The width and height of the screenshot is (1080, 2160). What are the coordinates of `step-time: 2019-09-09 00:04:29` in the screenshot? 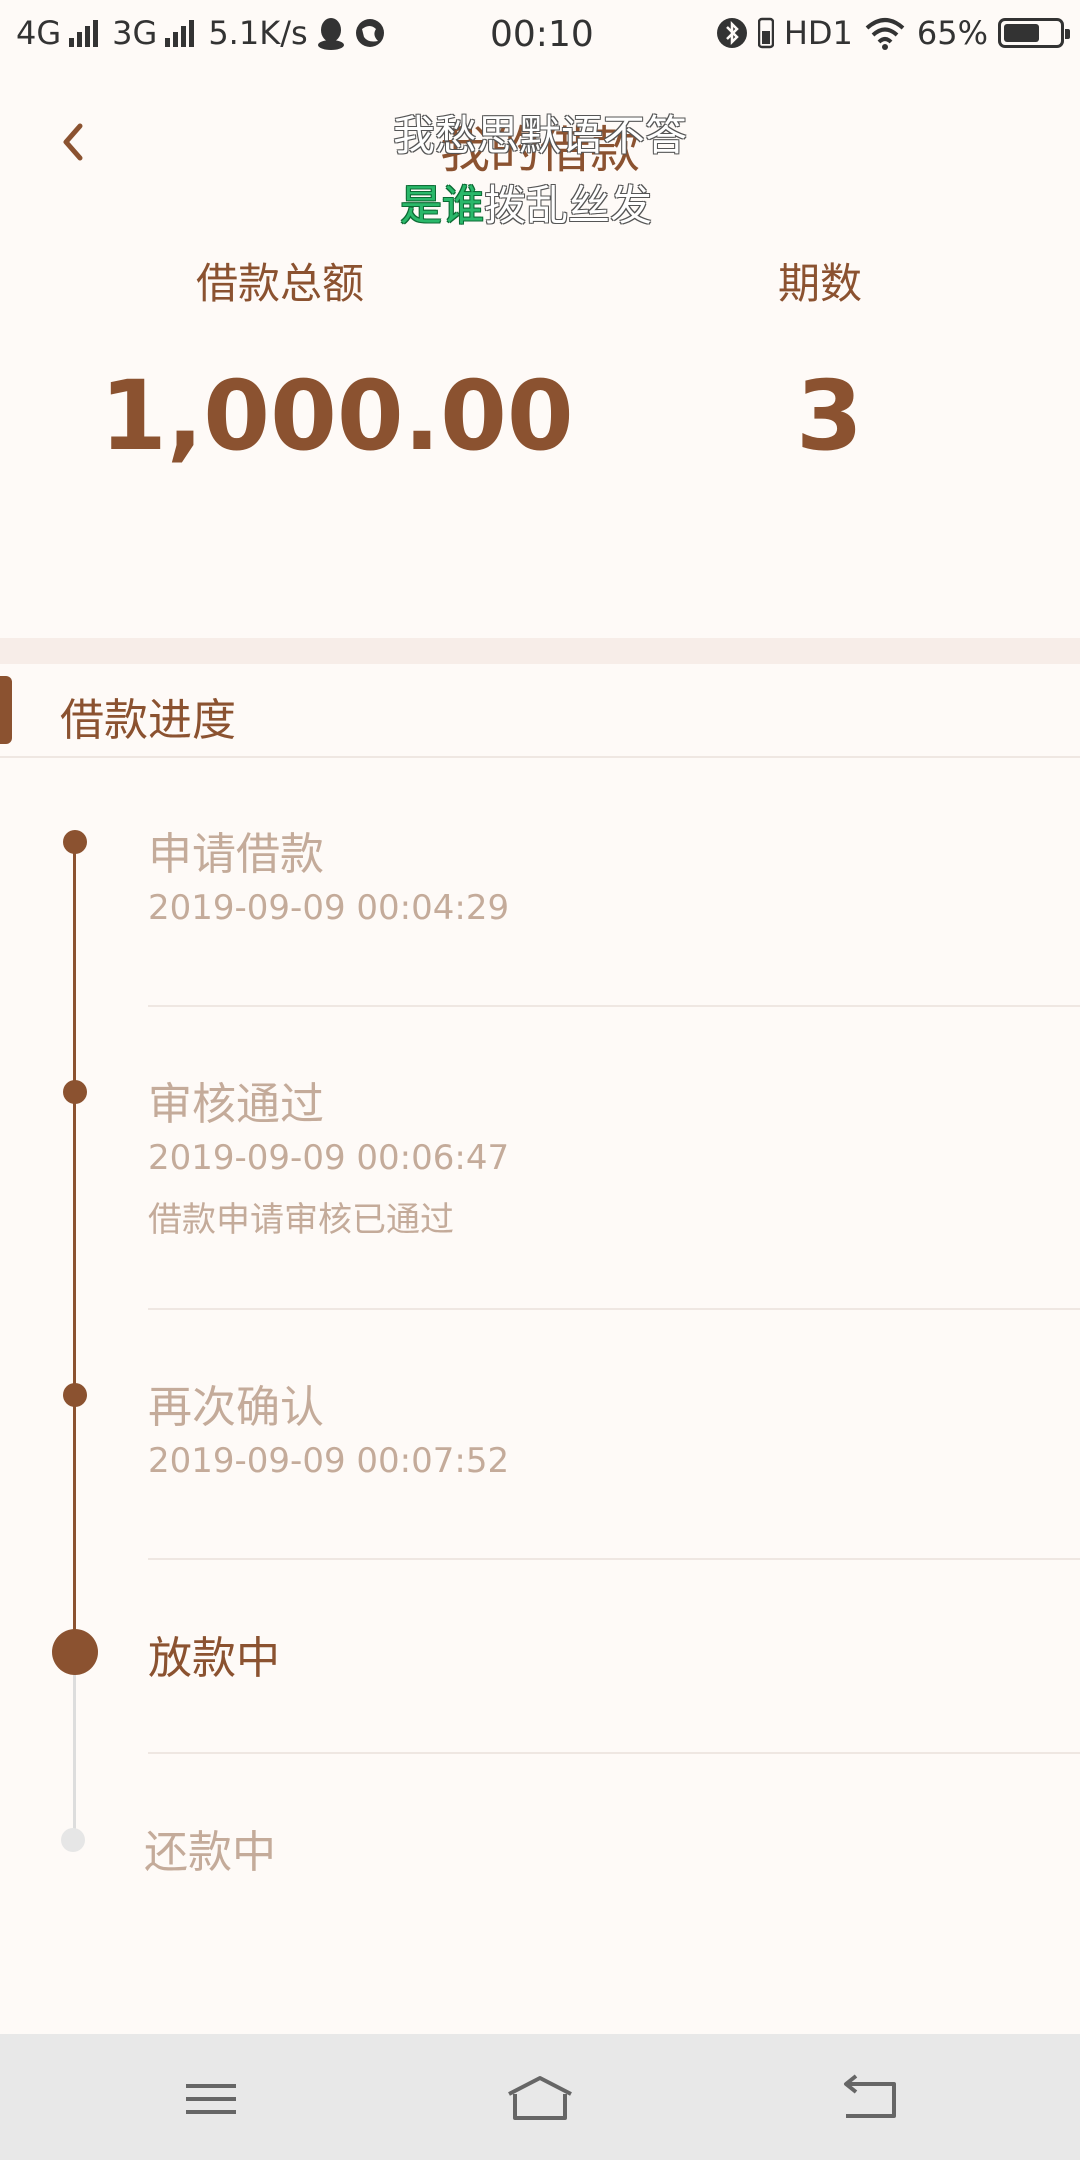 It's located at (329, 908).